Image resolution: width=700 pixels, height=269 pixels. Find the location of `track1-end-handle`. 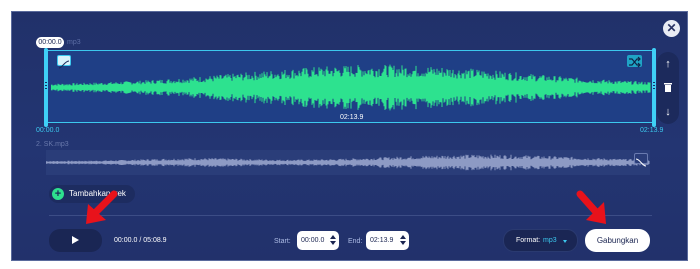

track1-end-handle is located at coordinates (654, 87).